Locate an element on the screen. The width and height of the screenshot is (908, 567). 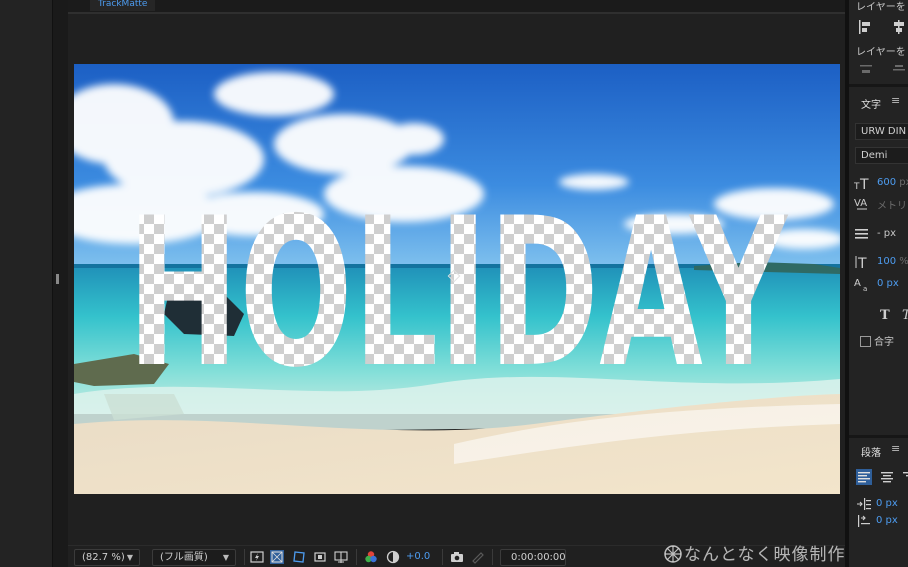
font-size-number: 600 is located at coordinates (887, 182).